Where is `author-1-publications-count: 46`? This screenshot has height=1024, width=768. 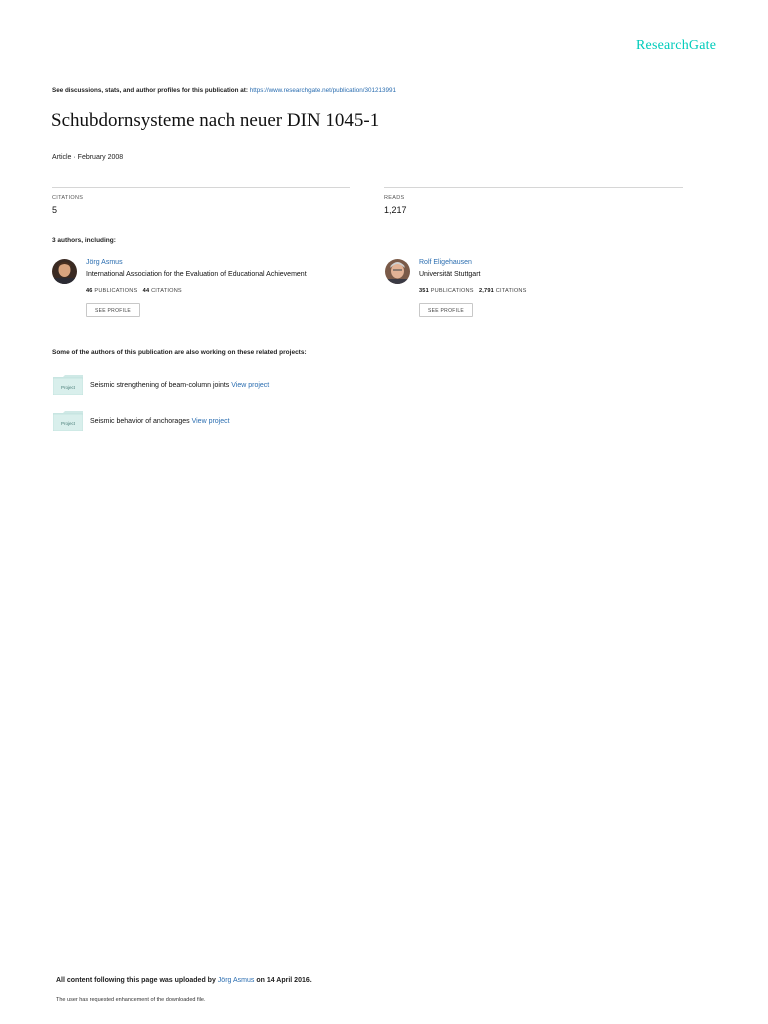 author-1-publications-count: 46 is located at coordinates (89, 291).